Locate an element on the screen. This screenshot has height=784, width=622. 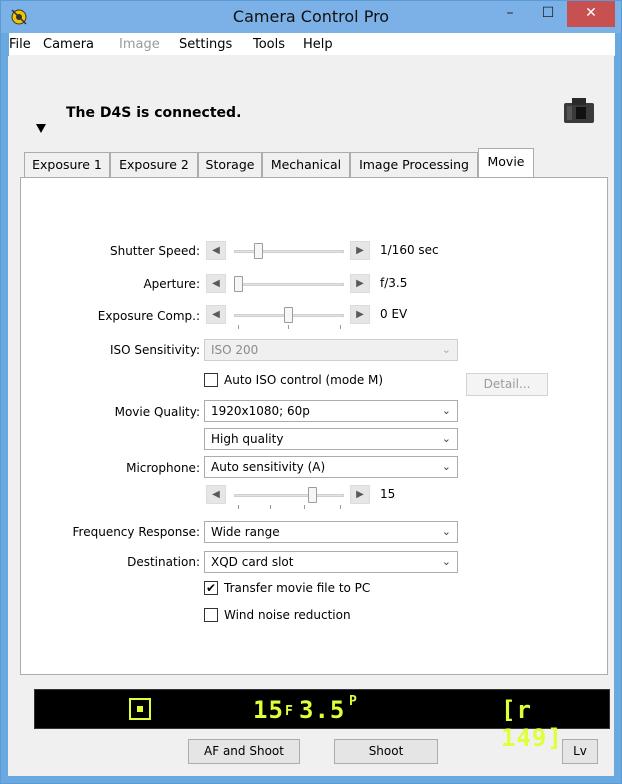
camera-lcd-display: 15 F 3.5 P [r 149] is located at coordinates (322, 720).